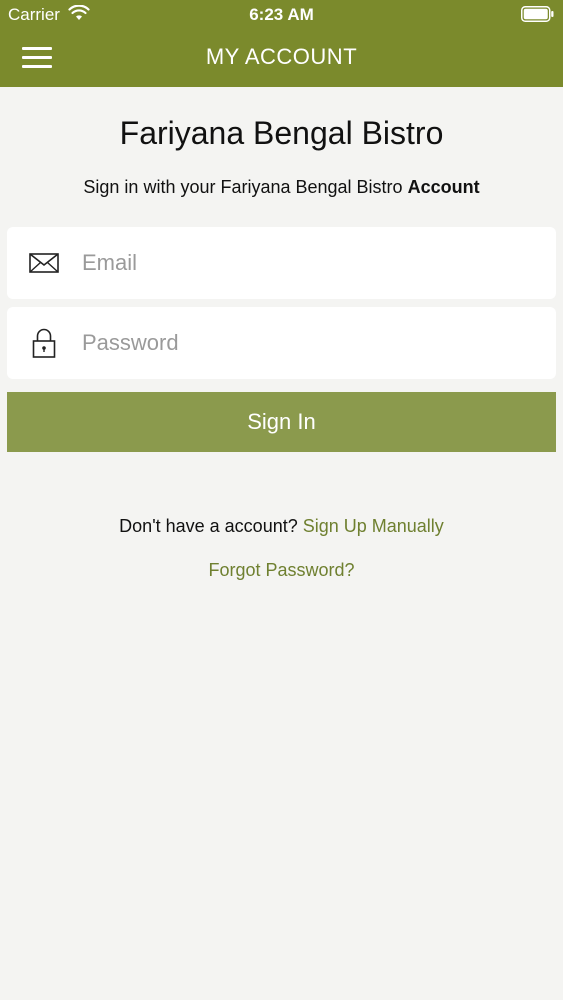  Describe the element at coordinates (44, 343) in the screenshot. I see `lock-icon` at that location.